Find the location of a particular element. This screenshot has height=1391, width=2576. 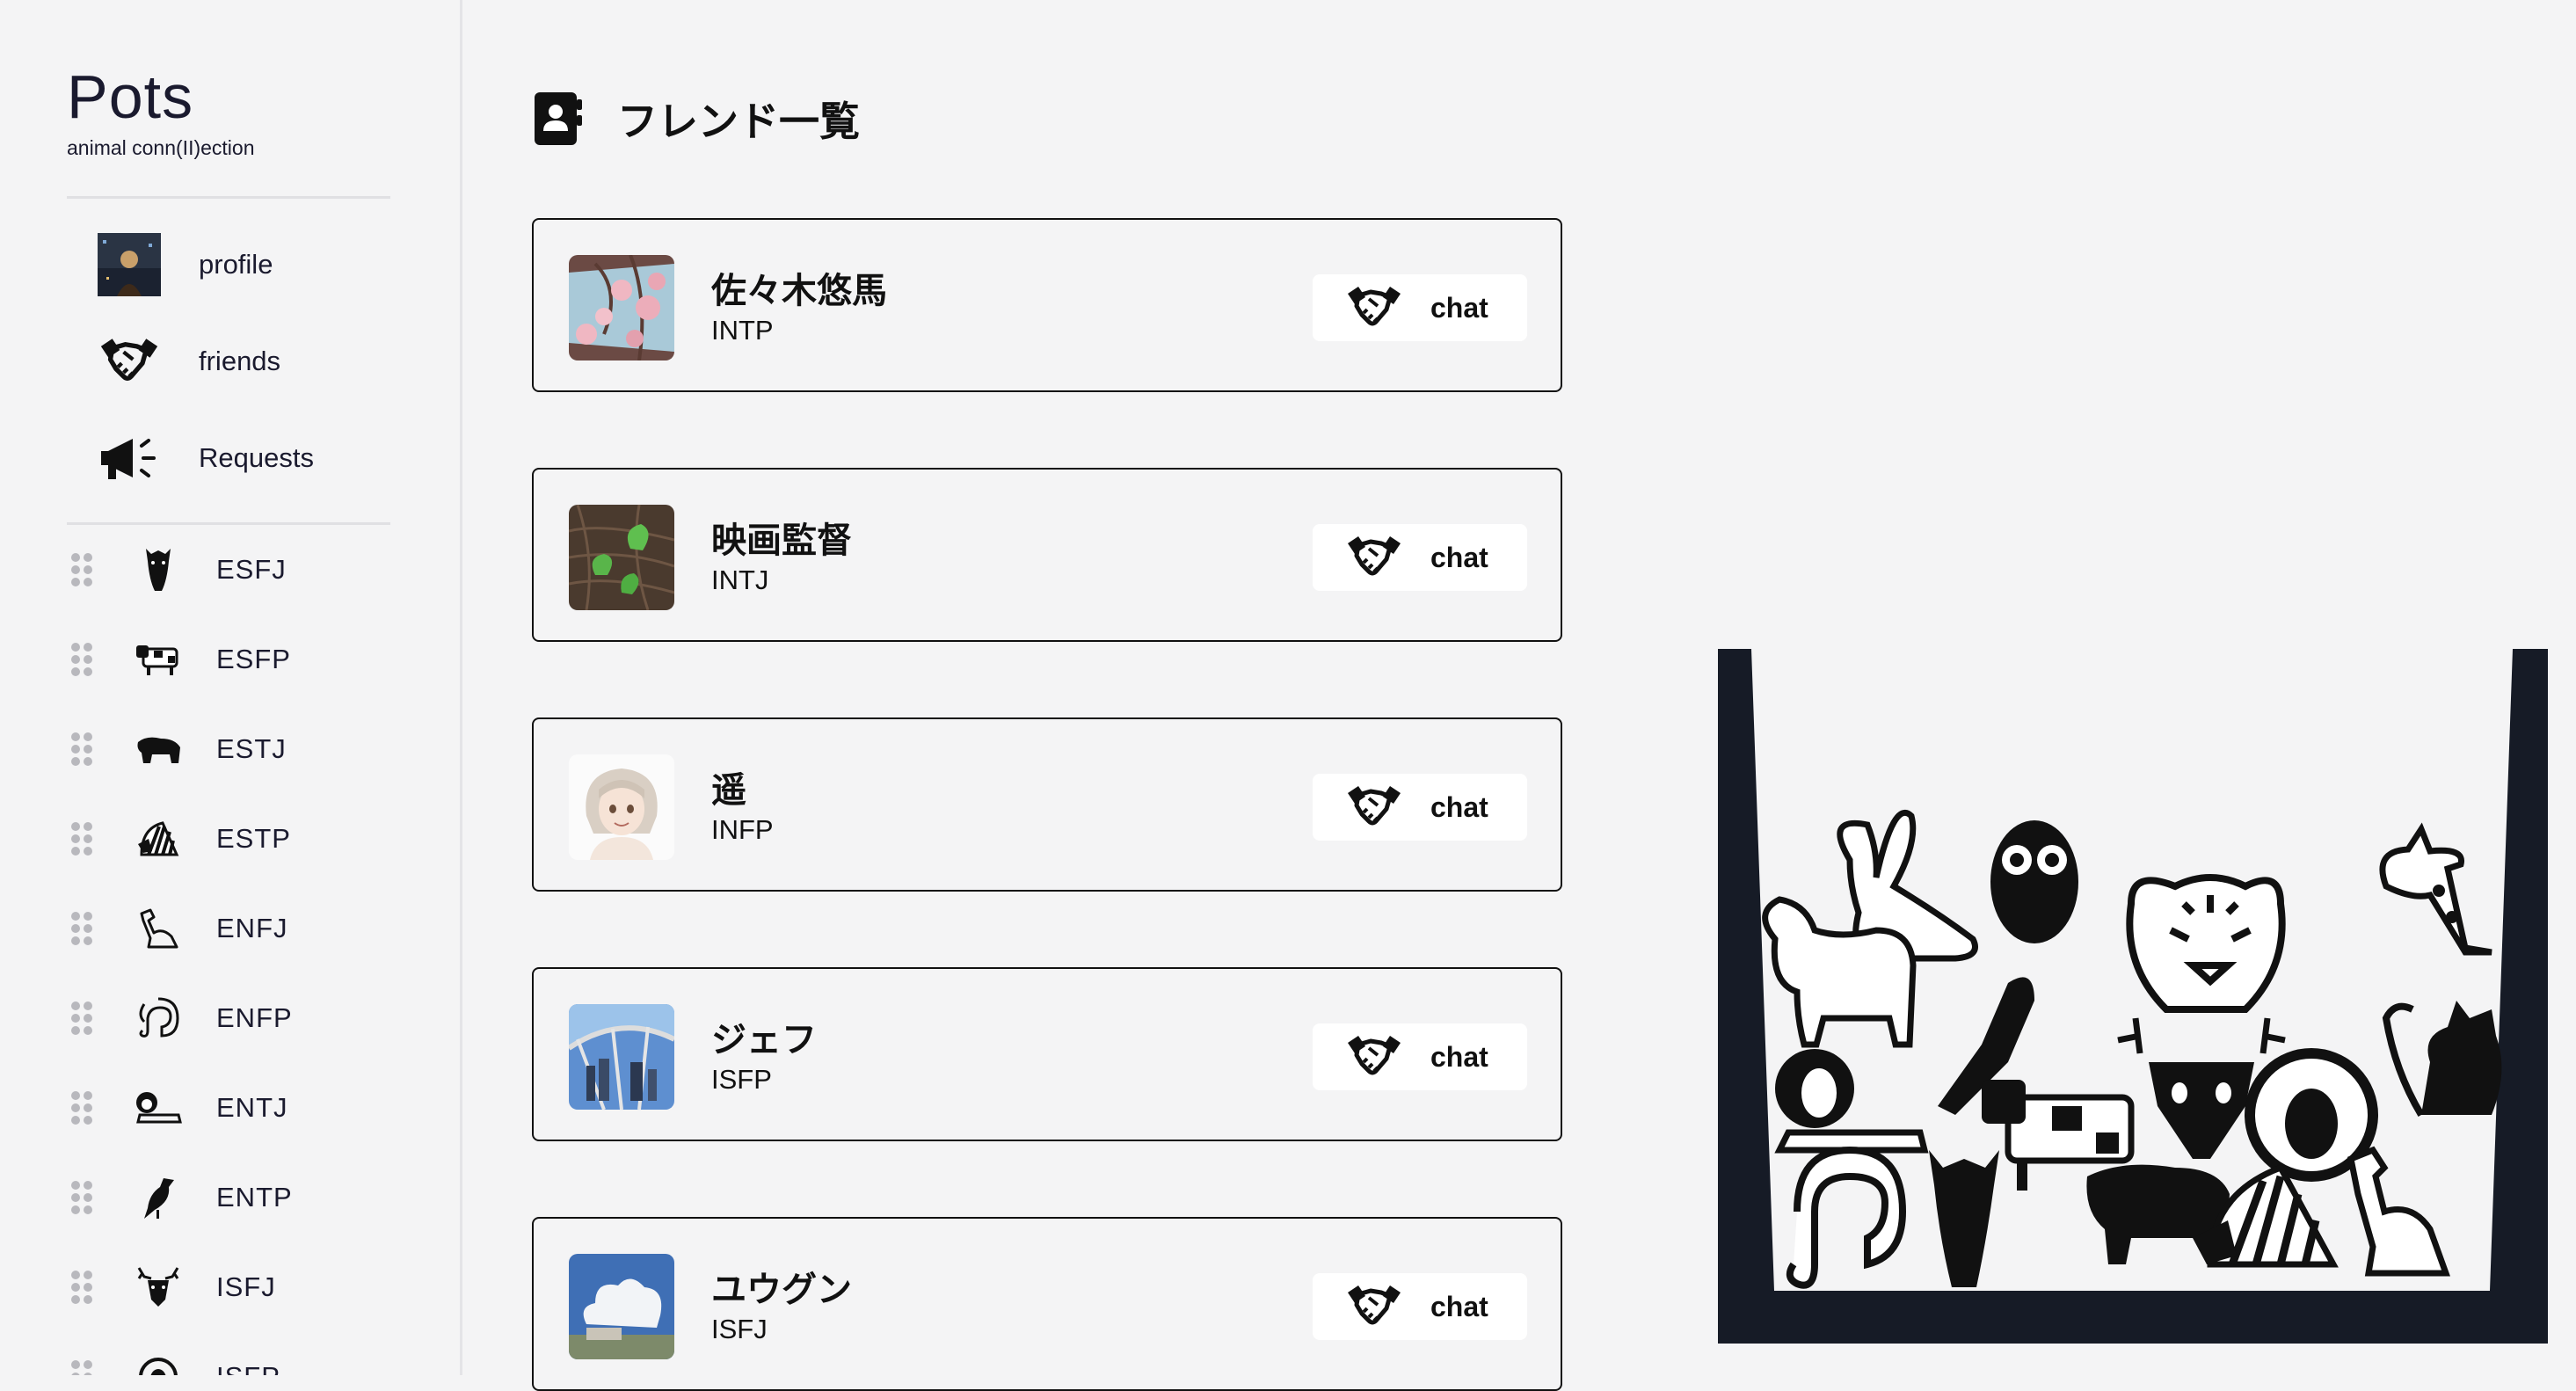

mbti-label: ENTP is located at coordinates (254, 1197).